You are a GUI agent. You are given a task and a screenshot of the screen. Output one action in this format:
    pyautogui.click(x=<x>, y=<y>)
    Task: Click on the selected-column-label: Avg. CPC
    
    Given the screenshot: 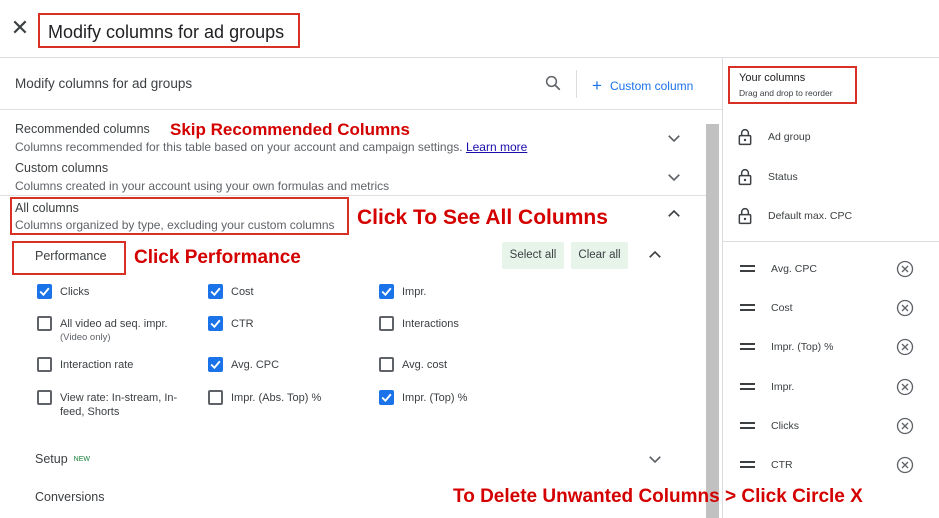 What is the action you would take?
    pyautogui.click(x=794, y=269)
    